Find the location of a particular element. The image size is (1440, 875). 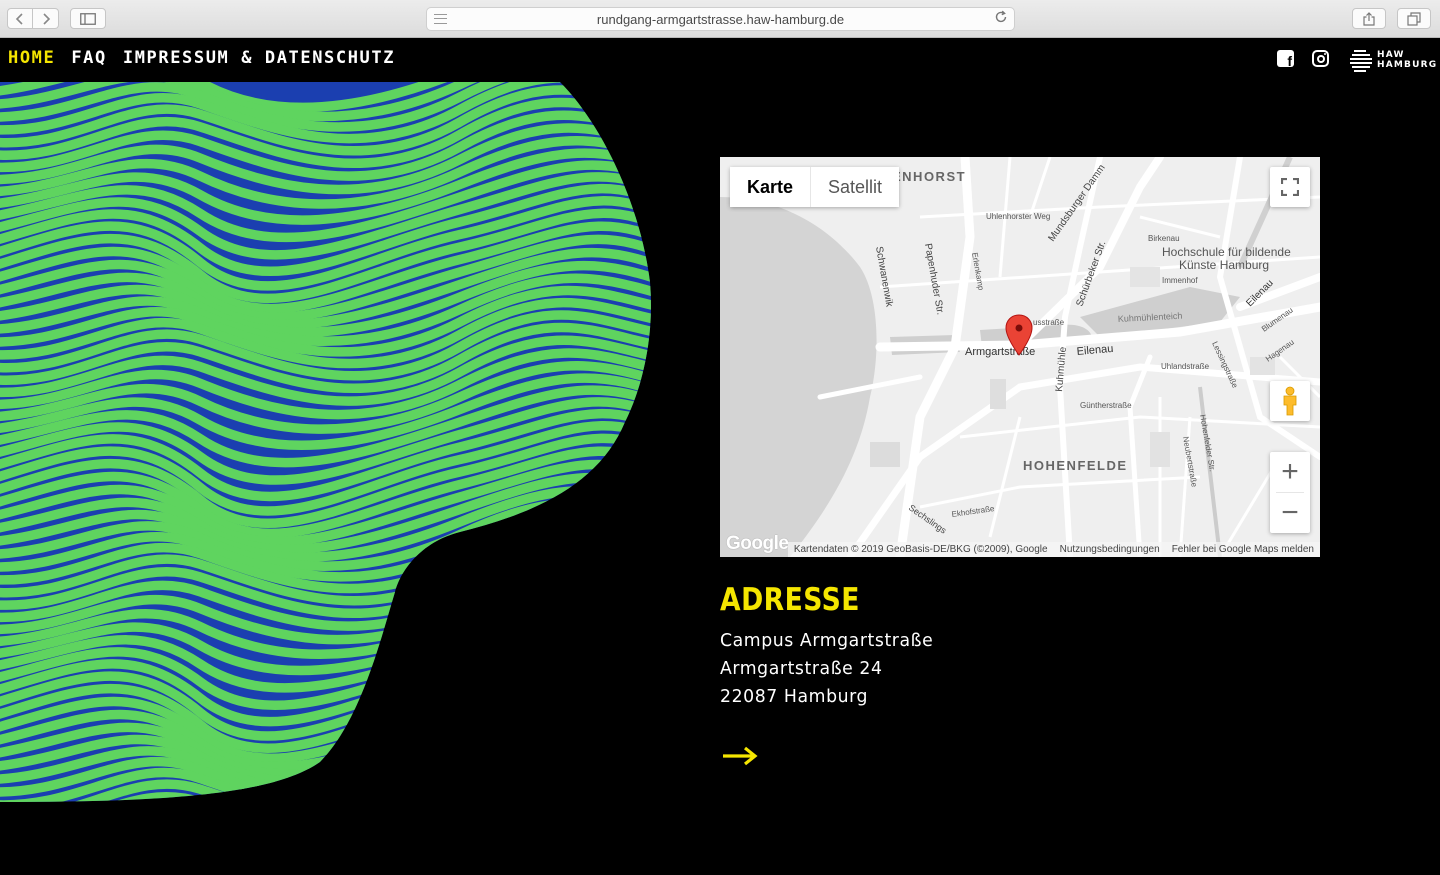

browser-toolbar: rundgang-armgartstrasse.haw-hamburg.de is located at coordinates (720, 19).